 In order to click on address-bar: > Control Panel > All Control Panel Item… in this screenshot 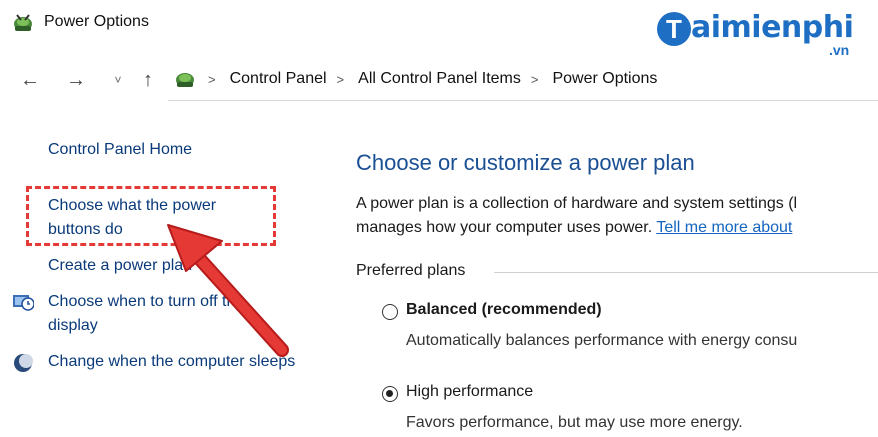, I will do `click(523, 80)`.